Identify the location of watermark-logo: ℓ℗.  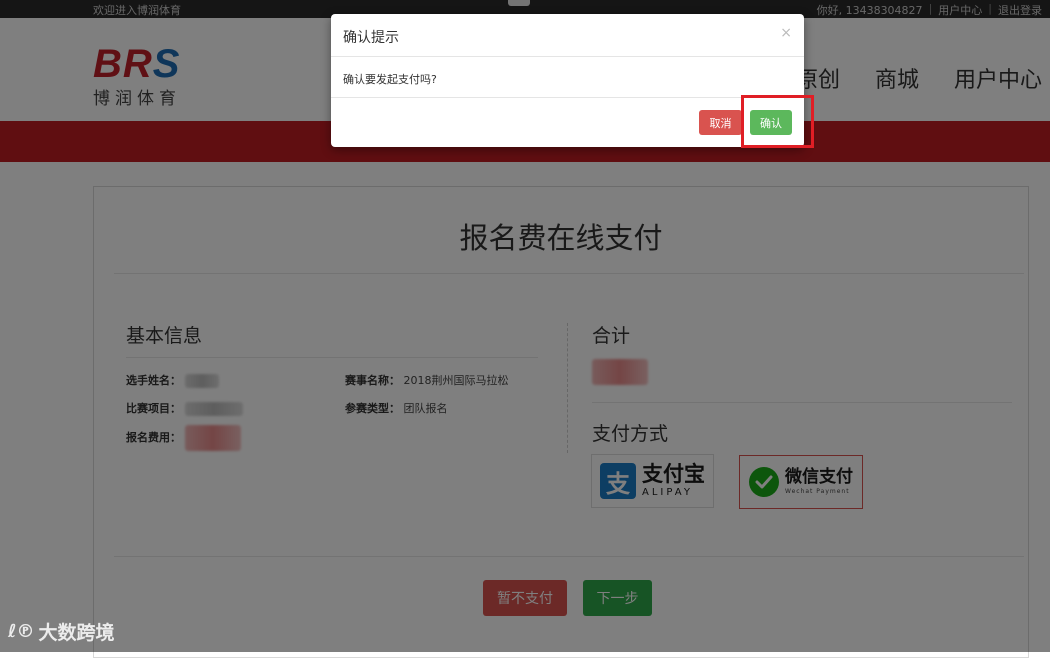
(21, 631).